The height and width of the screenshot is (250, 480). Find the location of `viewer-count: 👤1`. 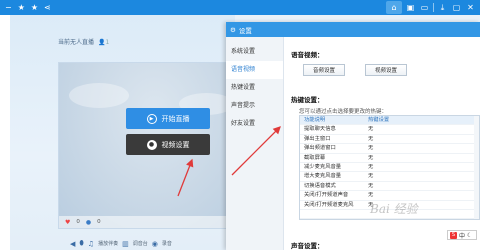

viewer-count: 👤1 is located at coordinates (104, 42).